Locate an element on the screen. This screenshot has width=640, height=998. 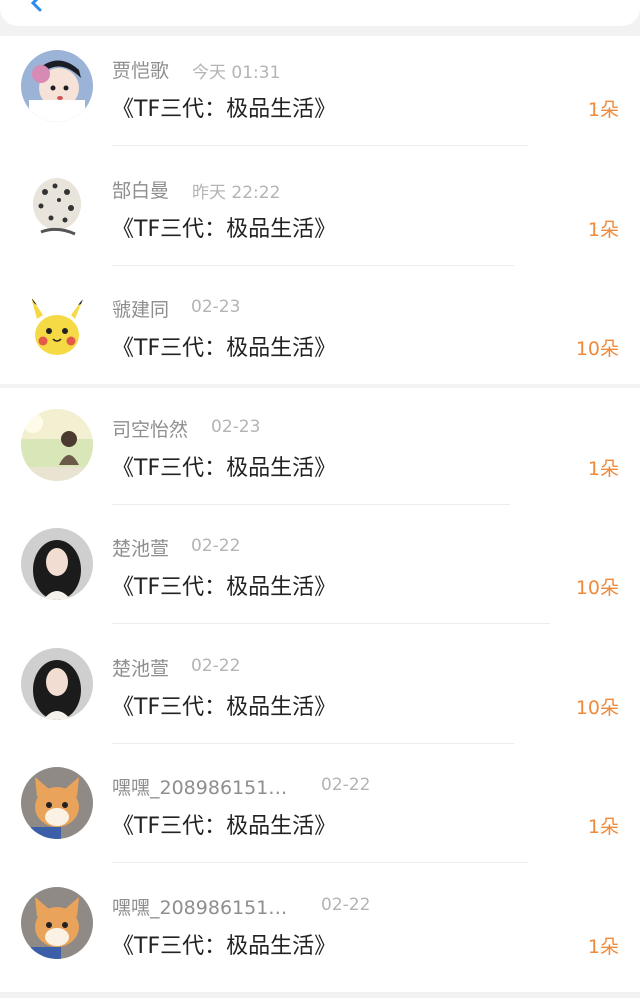
user-name: 虢建同 is located at coordinates (140, 308).